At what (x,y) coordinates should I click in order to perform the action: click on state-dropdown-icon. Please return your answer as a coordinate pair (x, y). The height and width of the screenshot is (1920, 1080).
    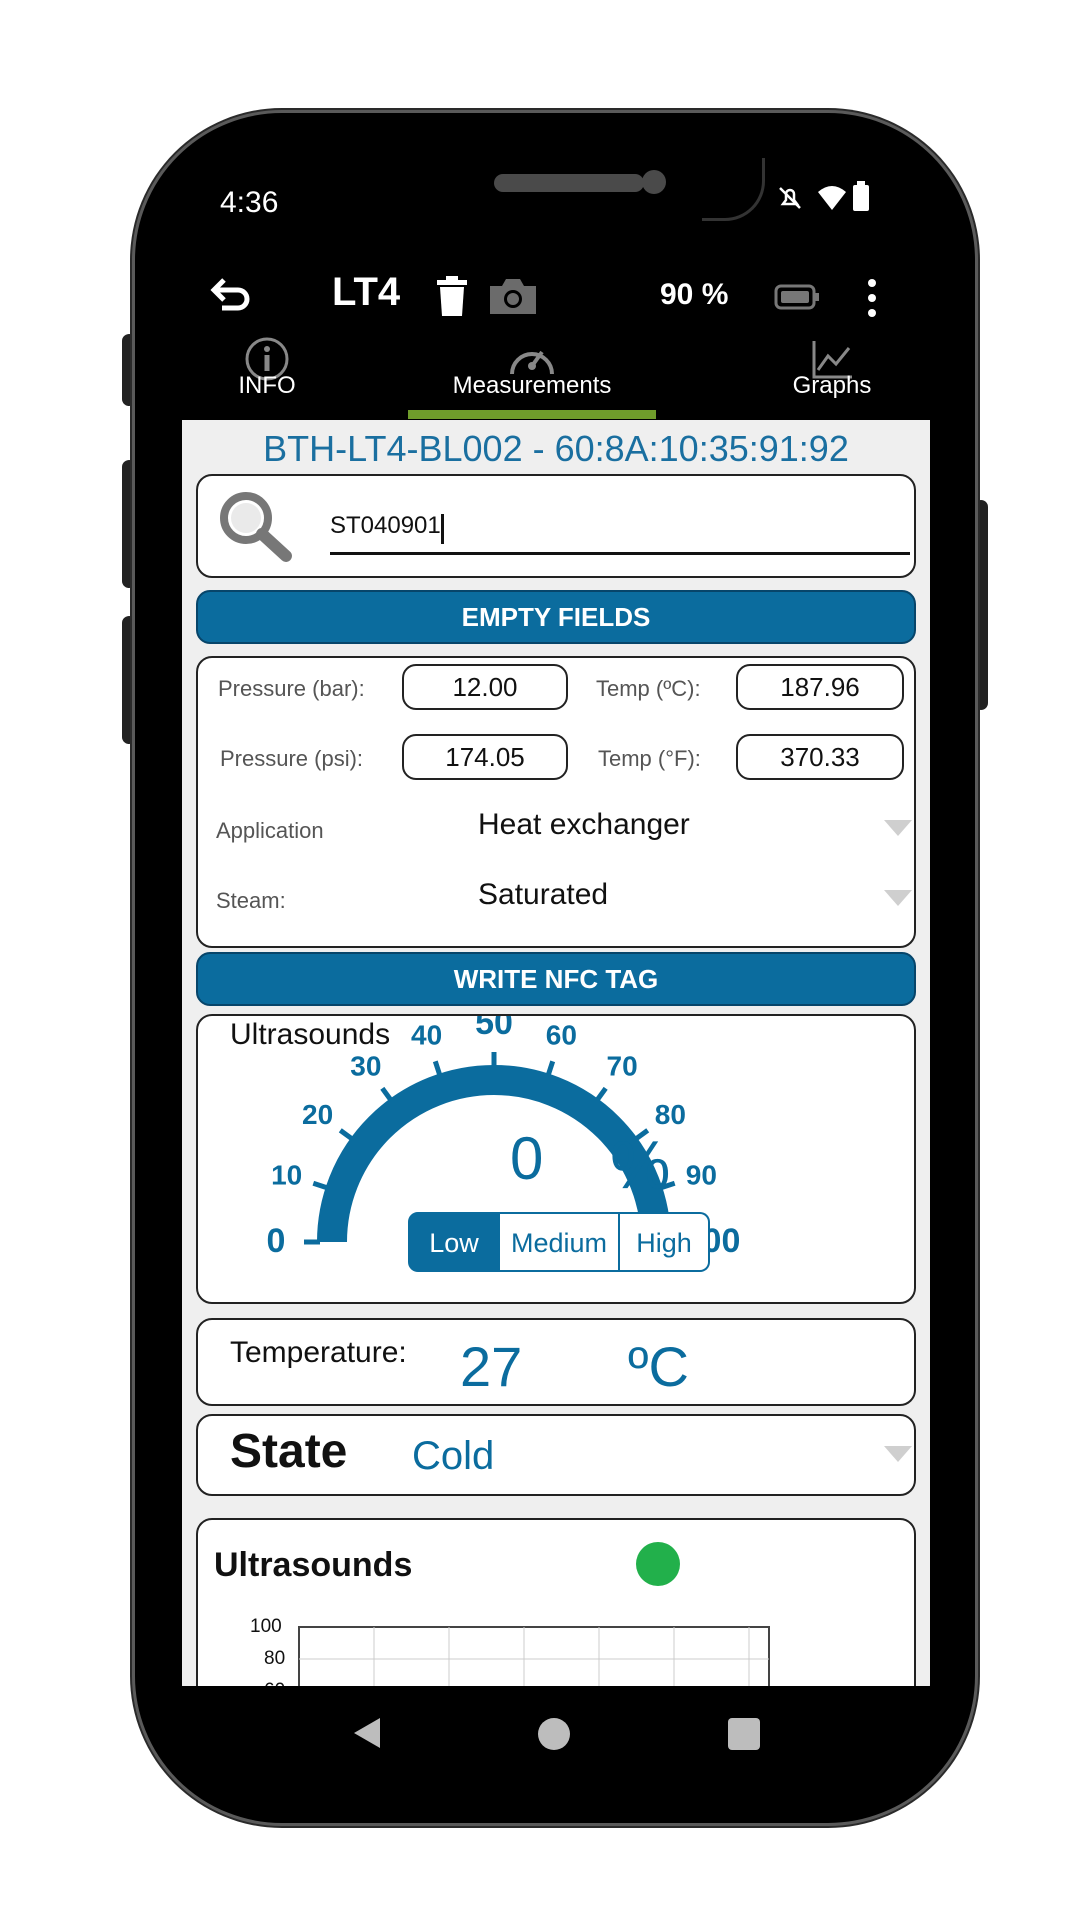
    Looking at the image, I should click on (898, 1454).